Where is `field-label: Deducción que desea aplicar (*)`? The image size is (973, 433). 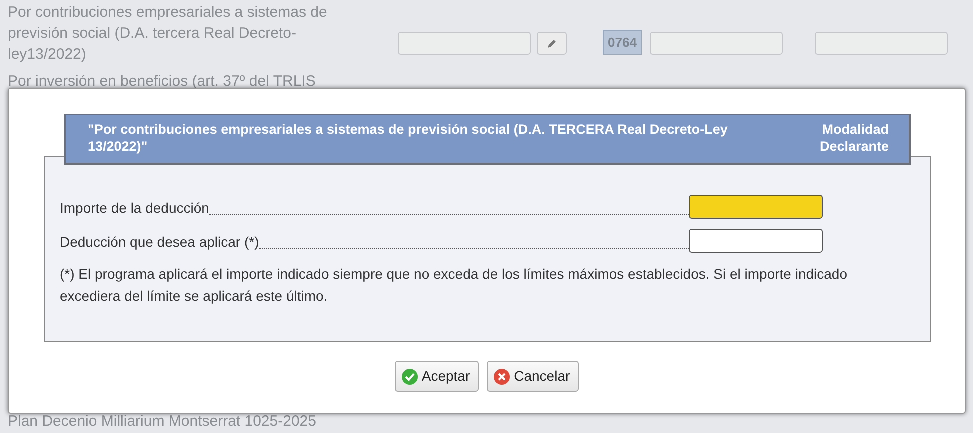
field-label: Deducción que desea aplicar (*) is located at coordinates (160, 242).